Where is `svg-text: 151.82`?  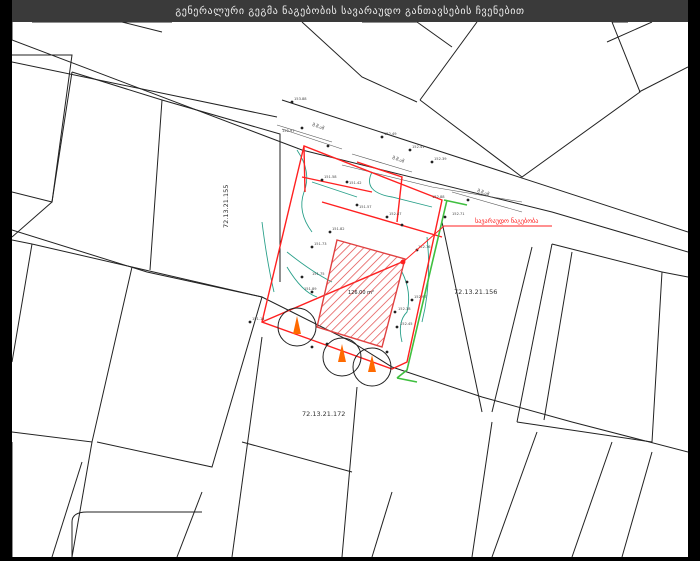
svg-text: 151.82 is located at coordinates (338, 229).